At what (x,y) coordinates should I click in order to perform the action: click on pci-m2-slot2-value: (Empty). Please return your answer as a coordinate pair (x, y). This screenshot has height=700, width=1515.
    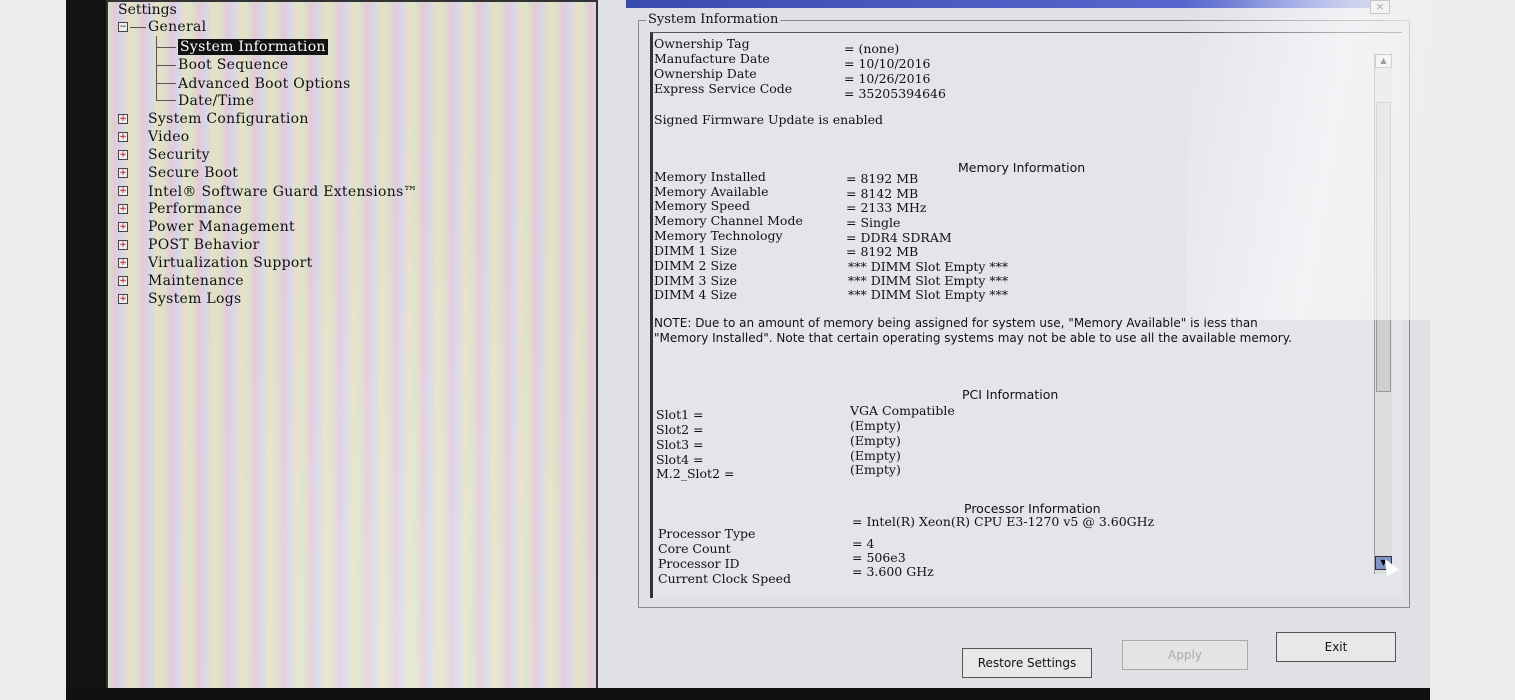
    Looking at the image, I should click on (875, 469).